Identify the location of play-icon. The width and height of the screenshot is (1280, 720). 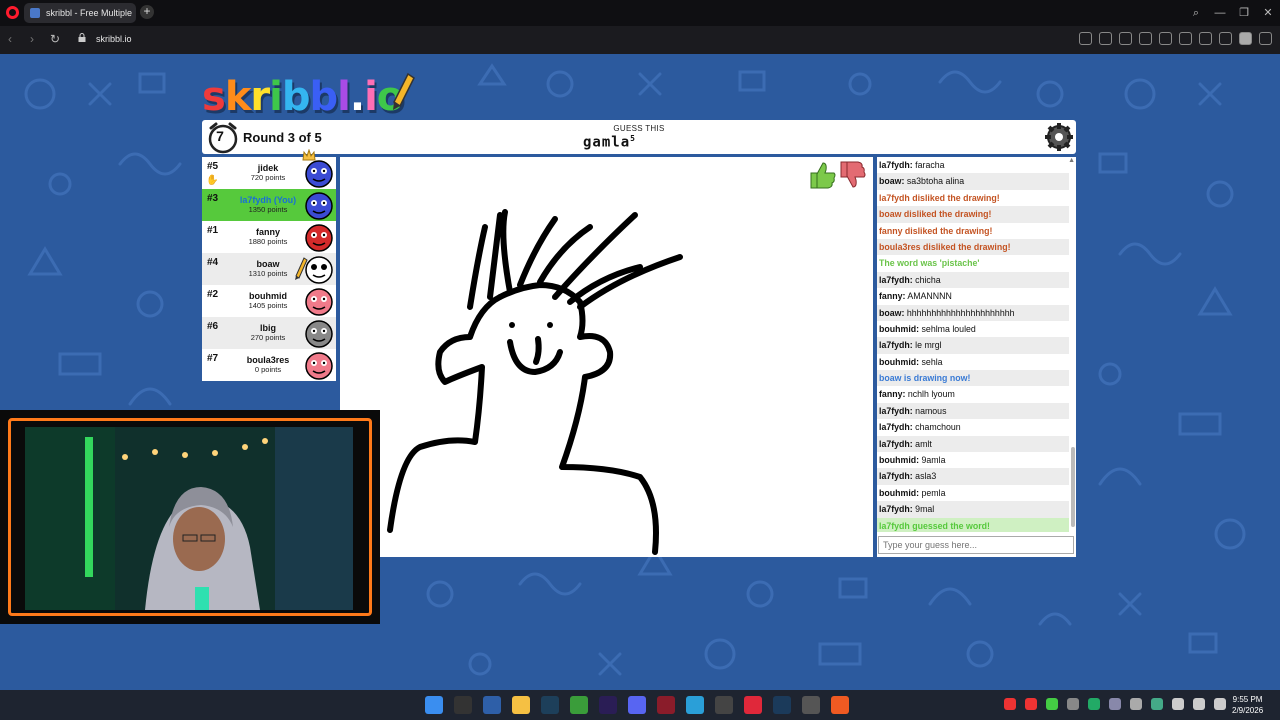
(1165, 38).